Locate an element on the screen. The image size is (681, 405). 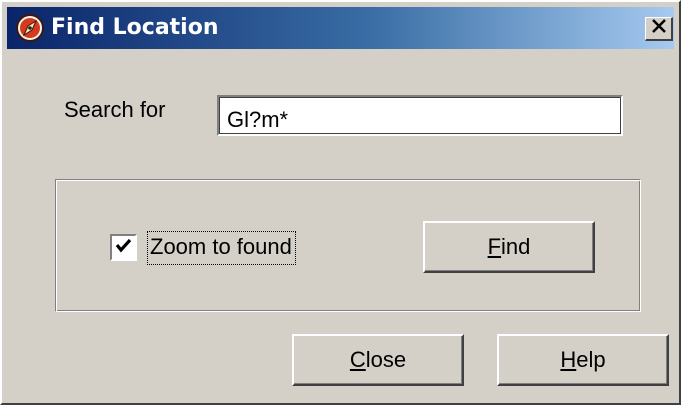
help-button: Help is located at coordinates (583, 360).